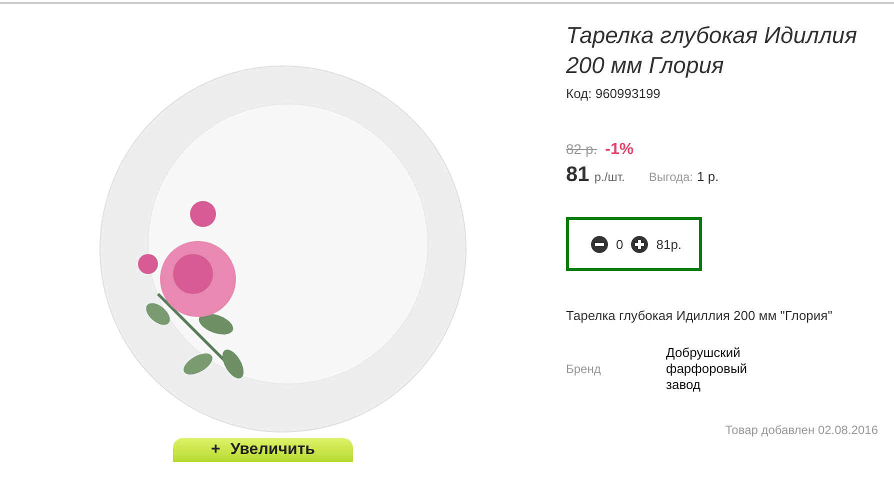 The height and width of the screenshot is (479, 894). I want to click on product-code: Код: 960993199, so click(614, 93).